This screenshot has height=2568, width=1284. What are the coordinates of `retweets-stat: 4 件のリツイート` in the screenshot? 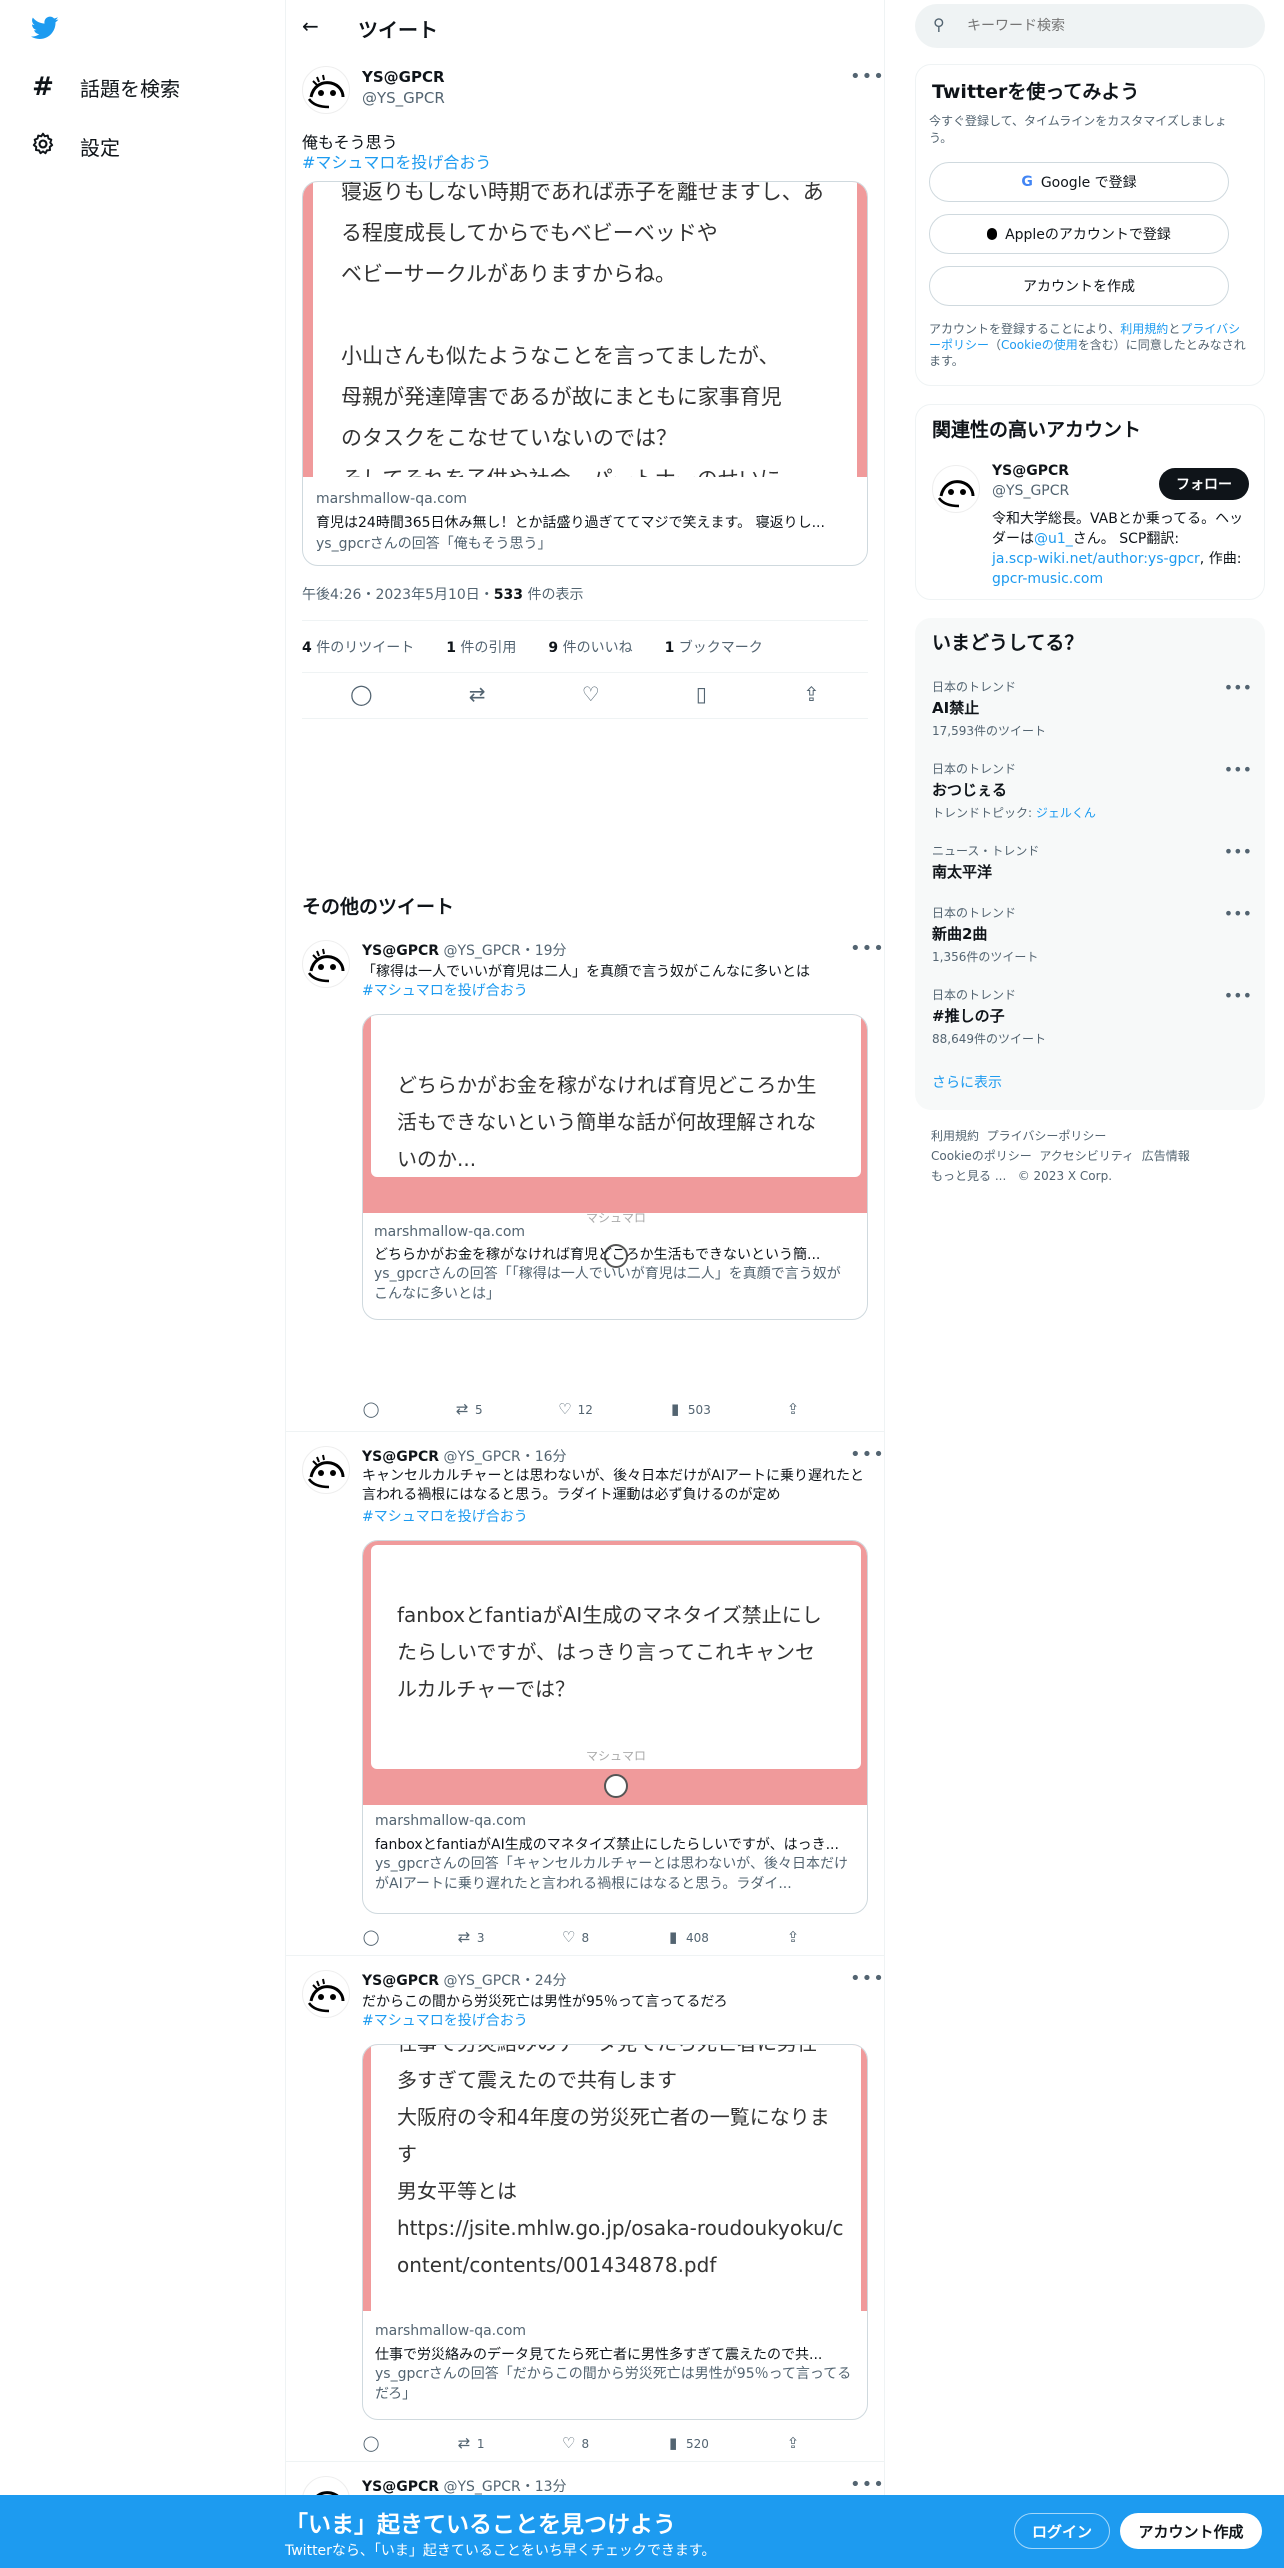 It's located at (366, 647).